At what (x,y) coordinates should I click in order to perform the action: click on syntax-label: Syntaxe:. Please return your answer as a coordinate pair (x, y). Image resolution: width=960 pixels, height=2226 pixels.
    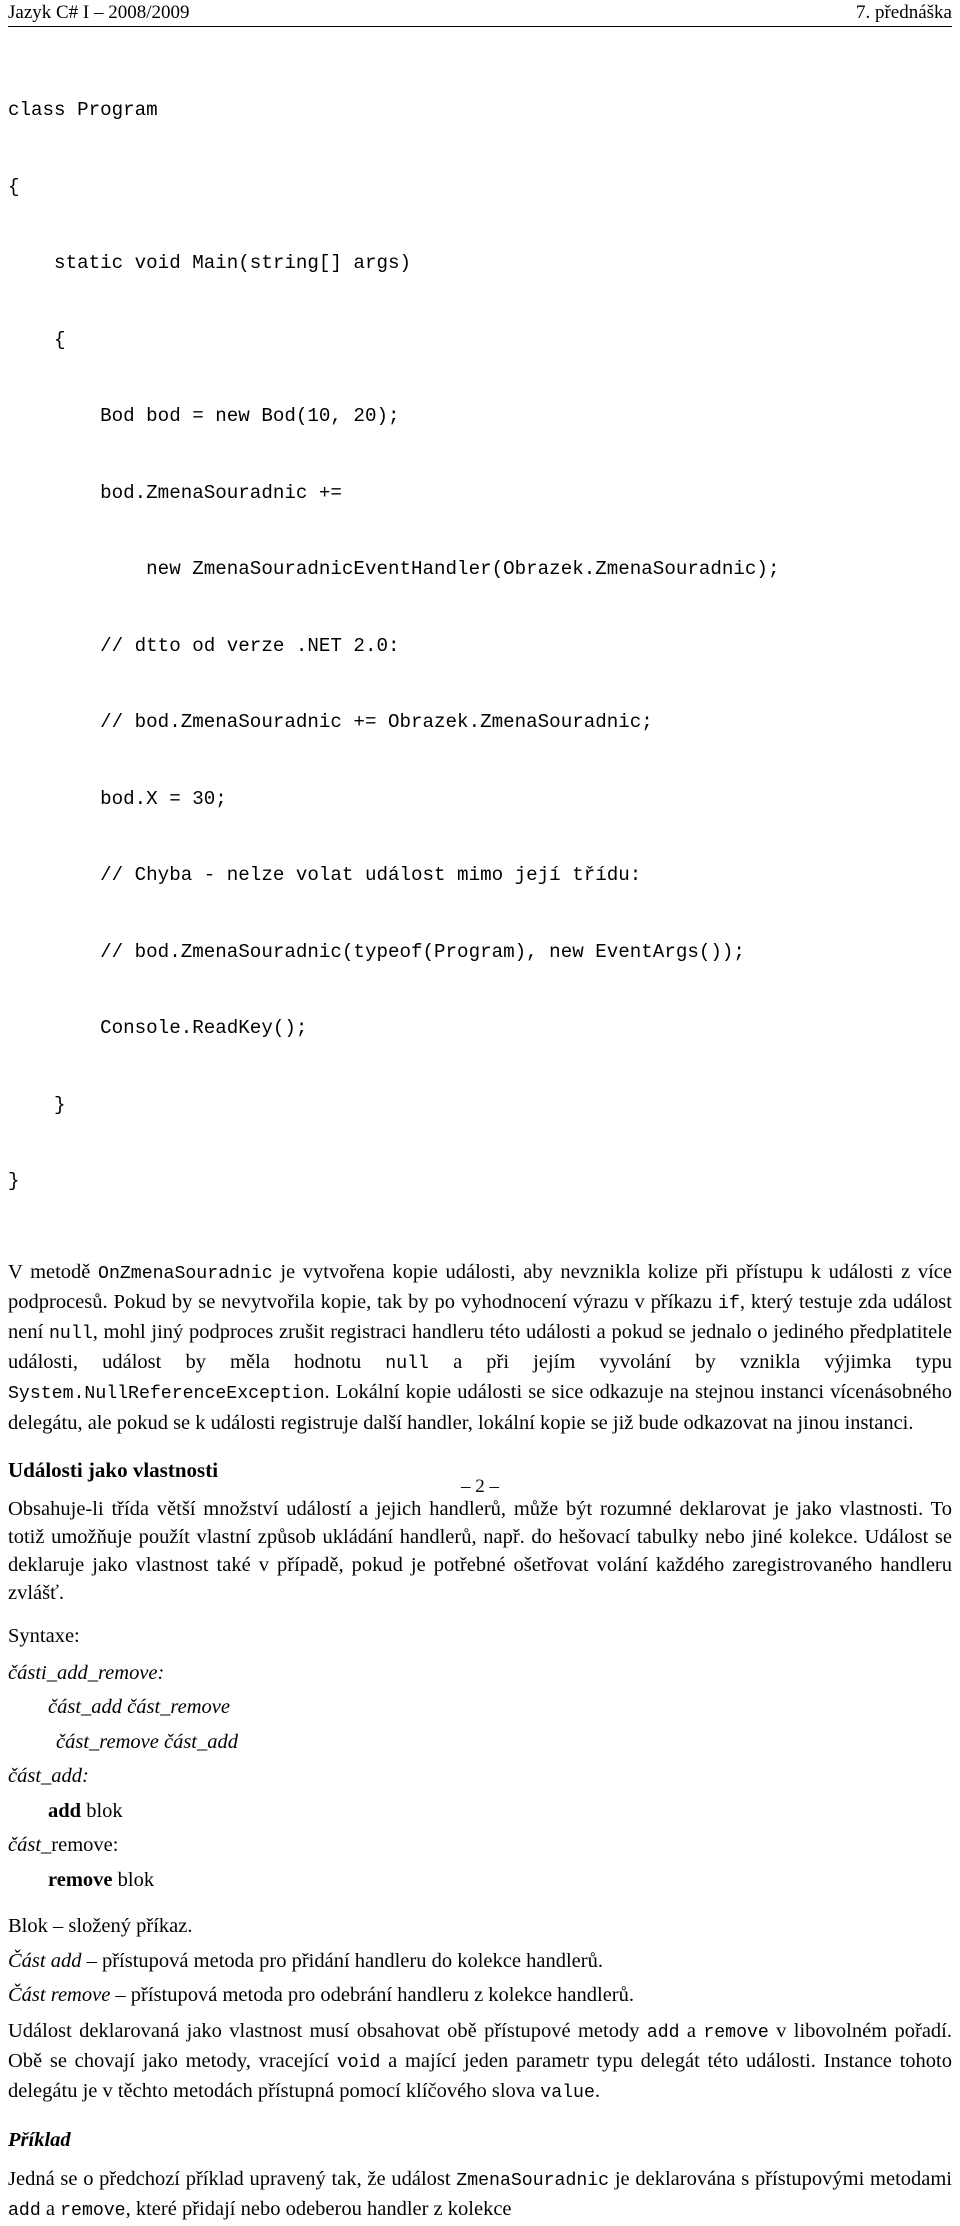
    Looking at the image, I should click on (44, 1635).